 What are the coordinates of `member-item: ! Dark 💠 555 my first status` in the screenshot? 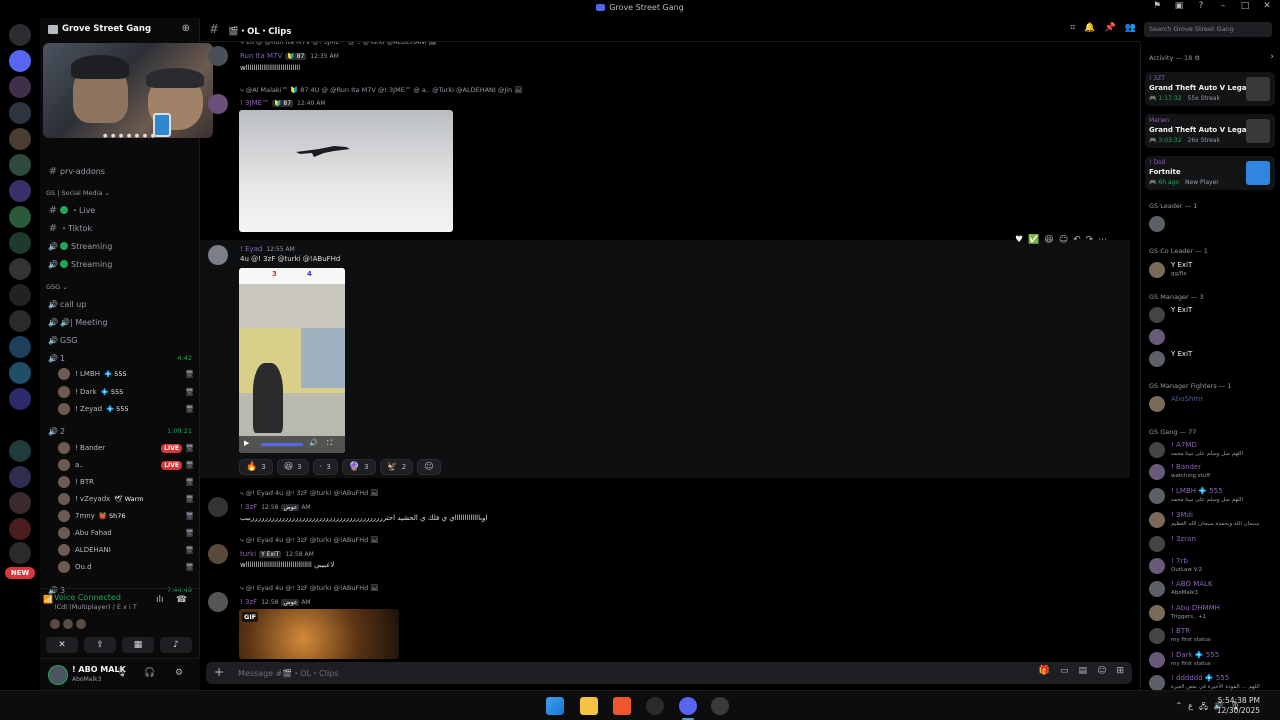 It's located at (1211, 660).